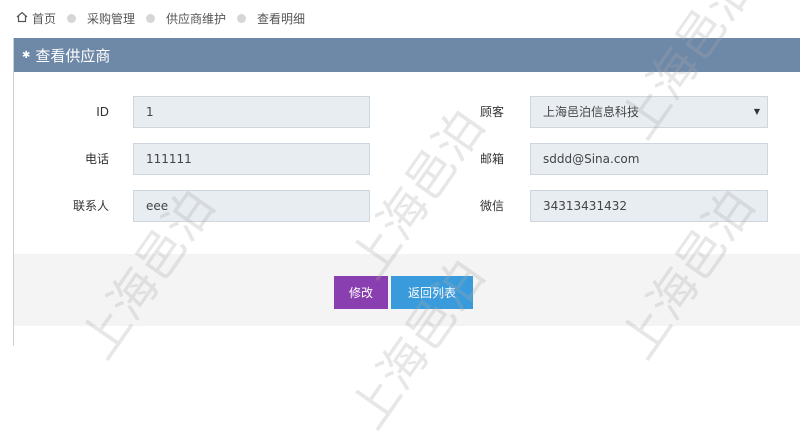  I want to click on home-icon, so click(22, 18).